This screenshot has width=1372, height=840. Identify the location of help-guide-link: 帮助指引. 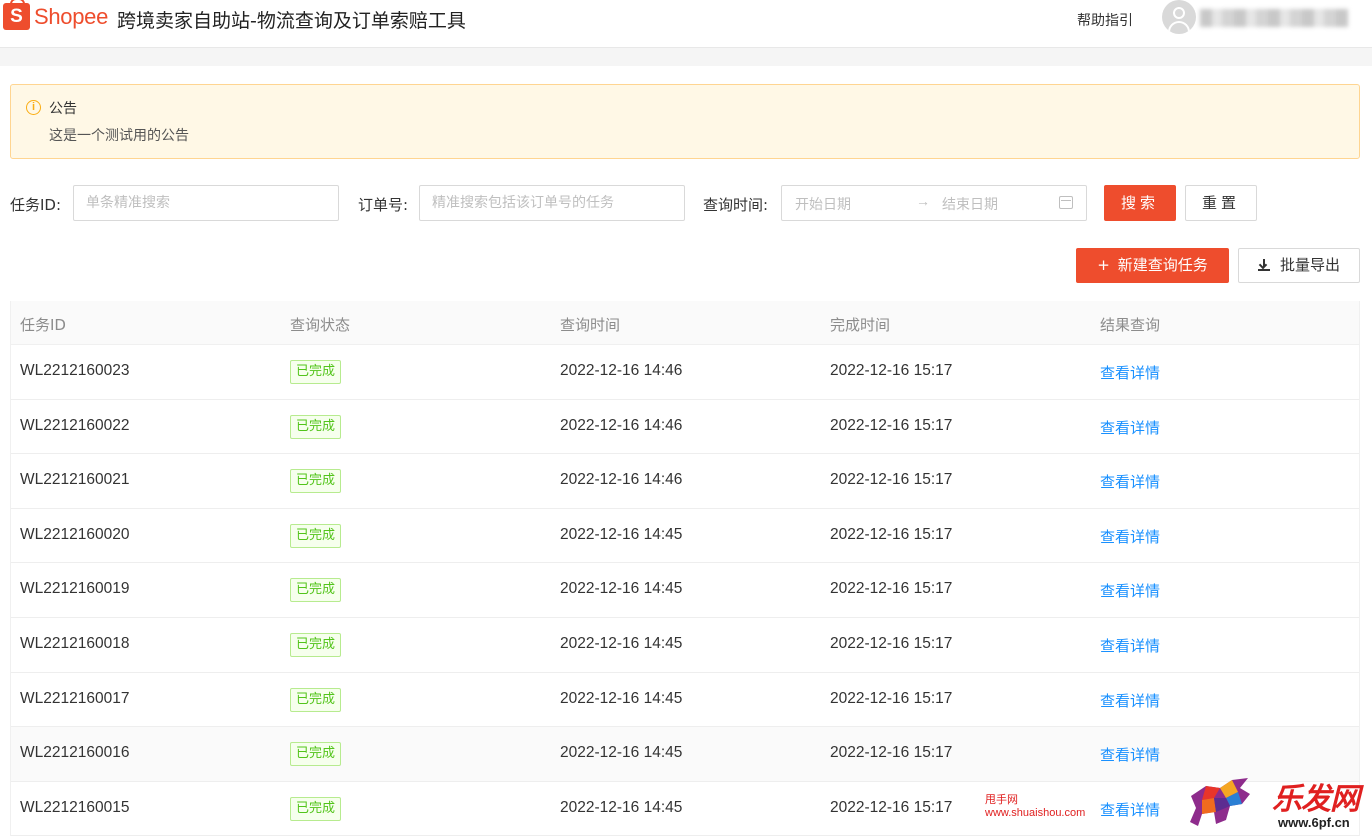
(1105, 20).